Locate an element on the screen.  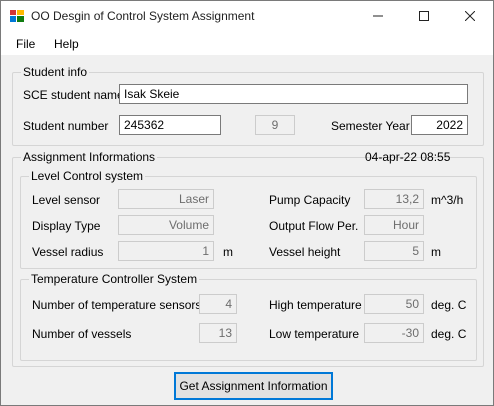
level-sensor-label: Level sensor is located at coordinates (66, 200).